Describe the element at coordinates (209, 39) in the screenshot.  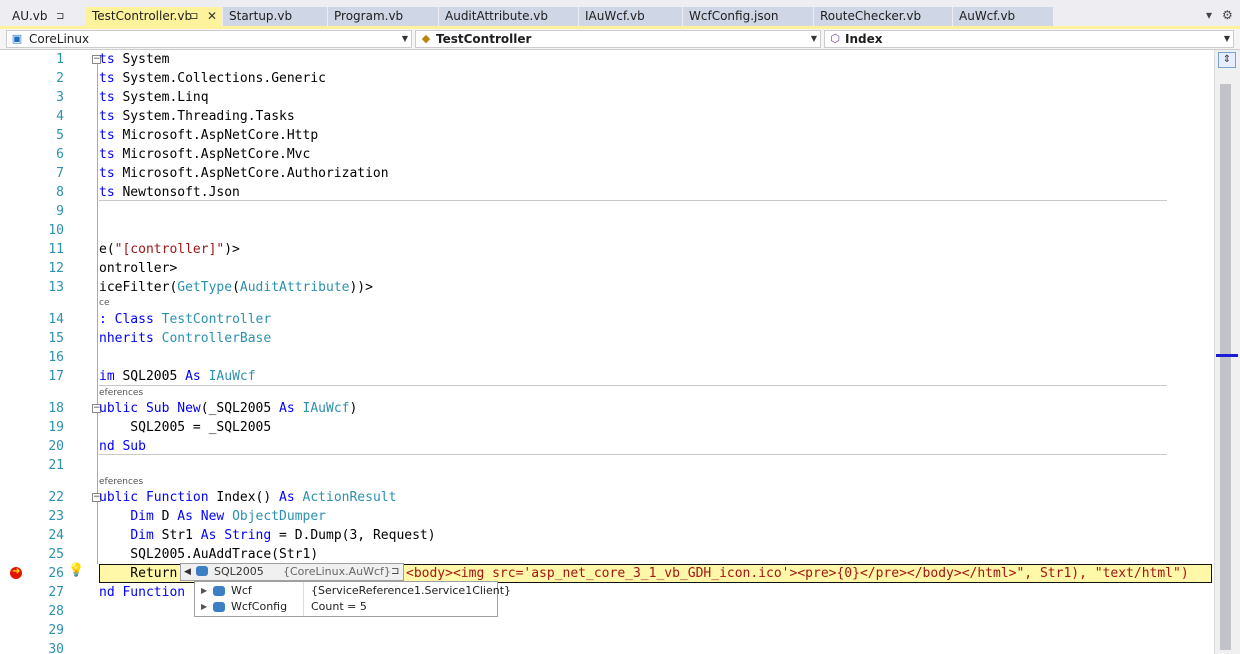
I see `project-dropdown: ▣ CoreLinux ▼` at that location.